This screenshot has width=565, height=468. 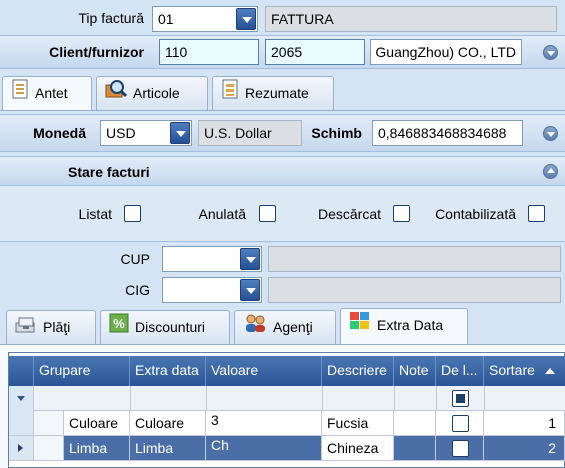 I want to click on column-header-sortare: Sortare, so click(x=524, y=371).